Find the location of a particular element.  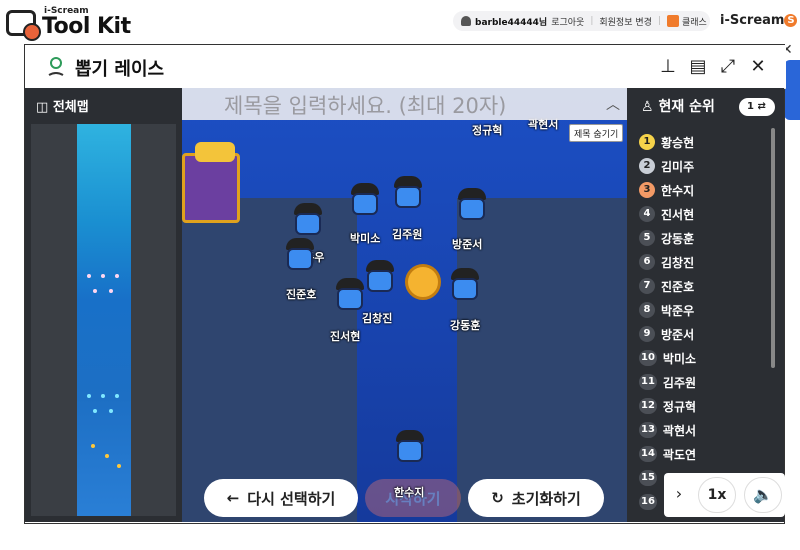

player-label: 정규혁 is located at coordinates (487, 130).